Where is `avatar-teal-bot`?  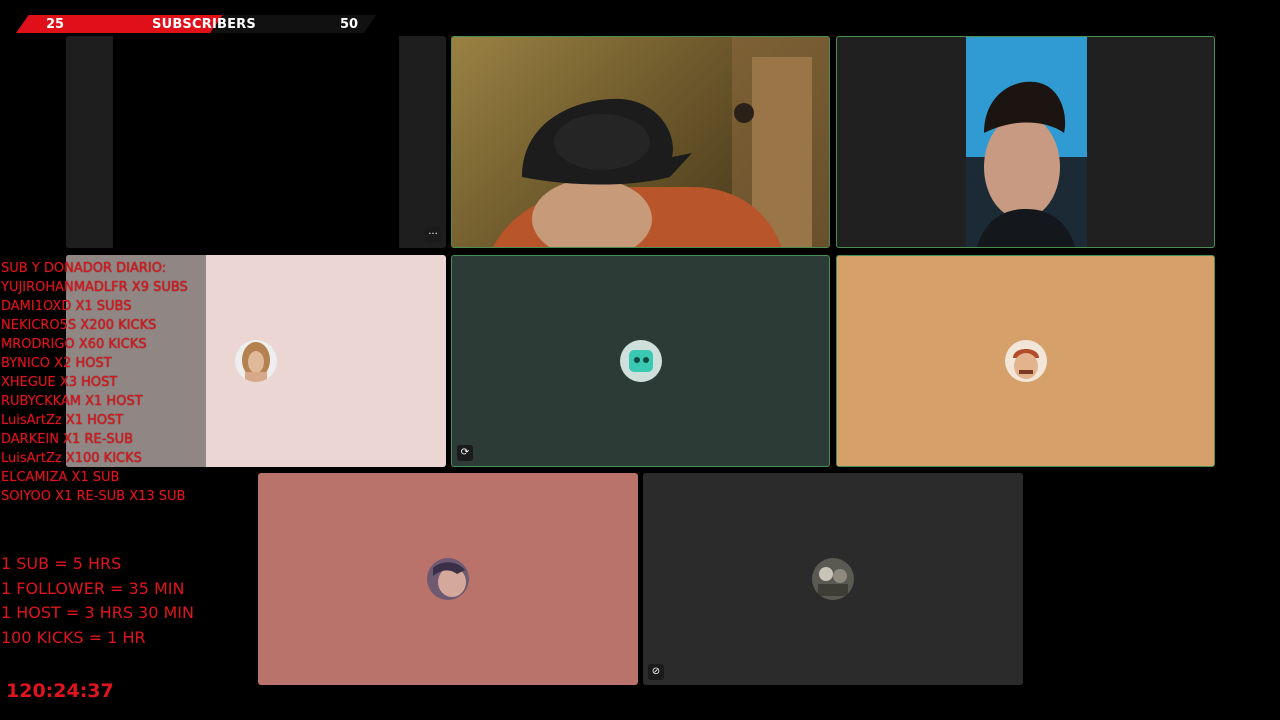 avatar-teal-bot is located at coordinates (640, 361).